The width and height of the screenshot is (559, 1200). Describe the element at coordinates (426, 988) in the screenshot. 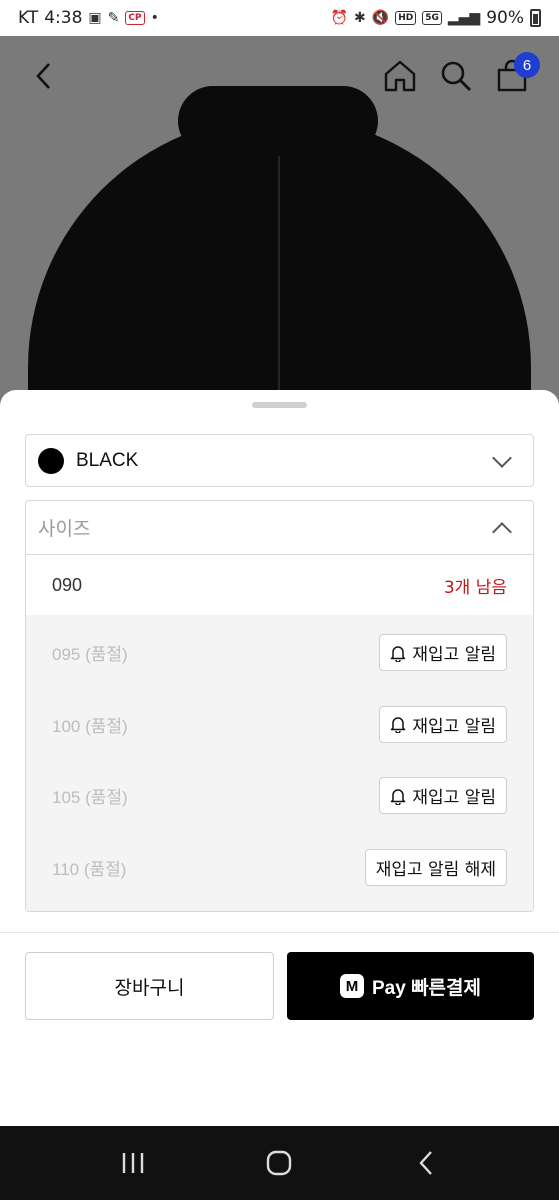

I see `quick-pay-label: Pay 빠른결제` at that location.